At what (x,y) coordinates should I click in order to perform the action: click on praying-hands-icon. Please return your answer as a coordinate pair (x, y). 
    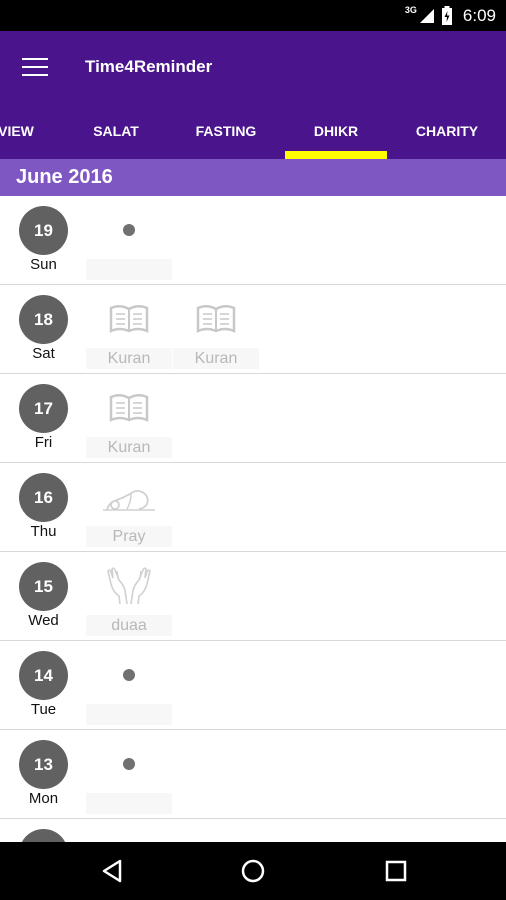
    Looking at the image, I should click on (129, 586).